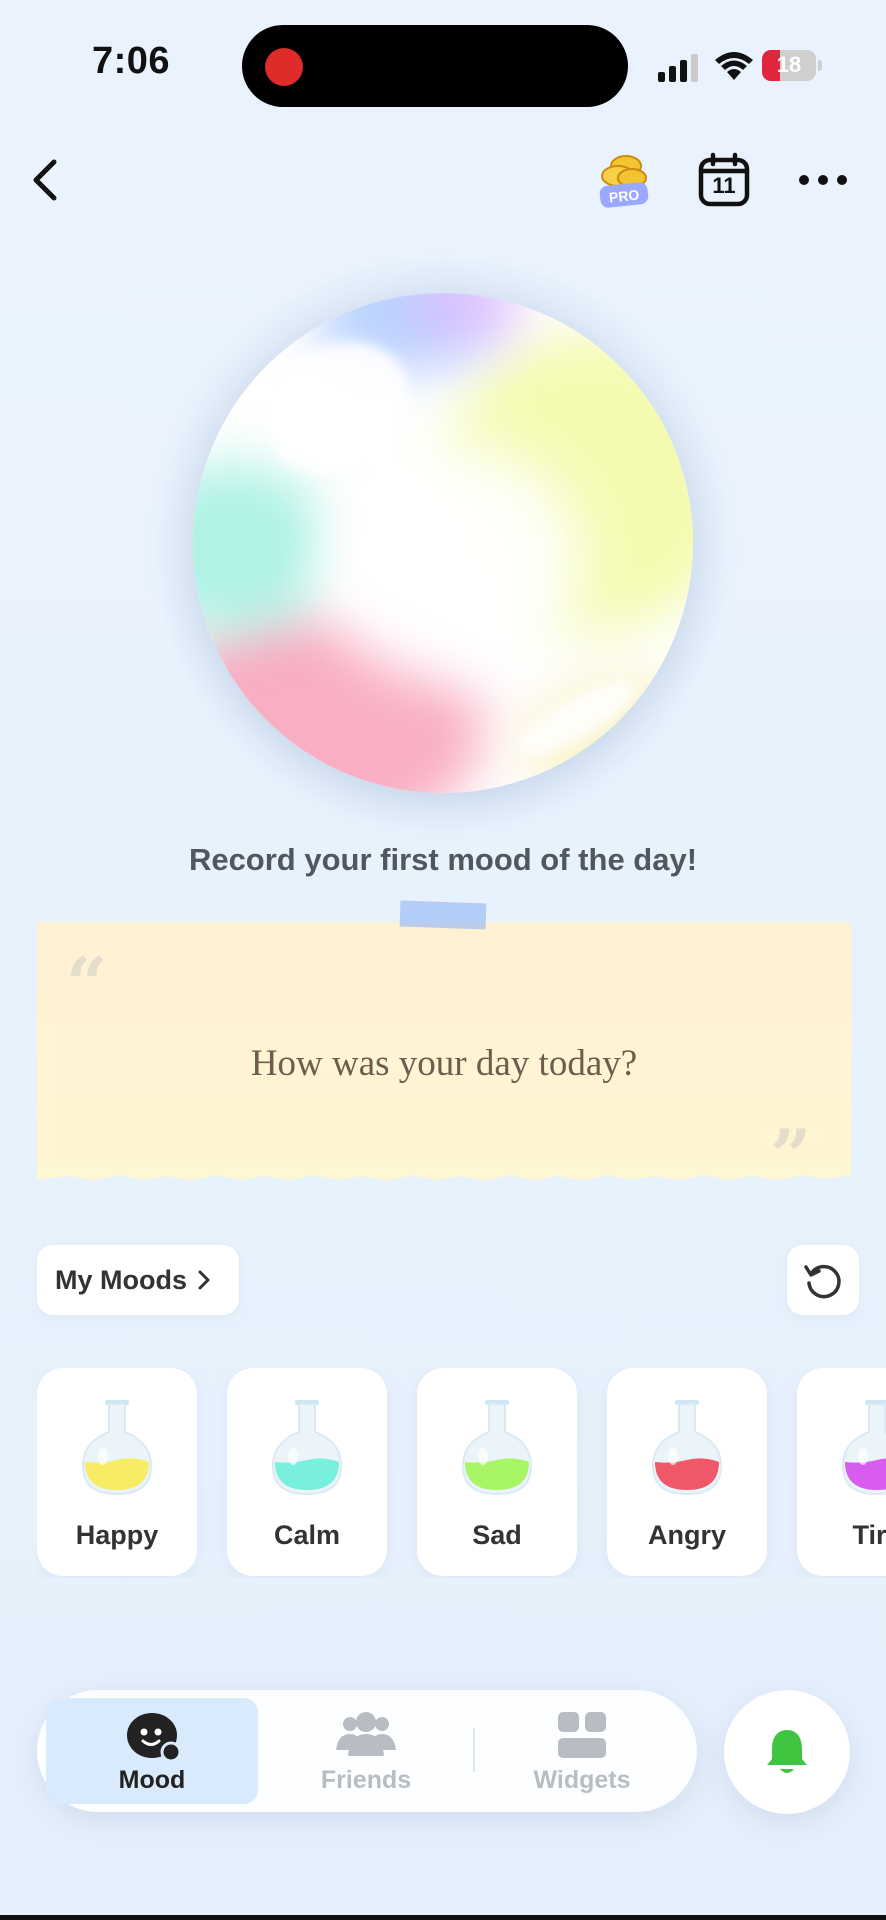 The height and width of the screenshot is (1920, 886). What do you see at coordinates (678, 68) in the screenshot?
I see `cellular-signal-icon` at bounding box center [678, 68].